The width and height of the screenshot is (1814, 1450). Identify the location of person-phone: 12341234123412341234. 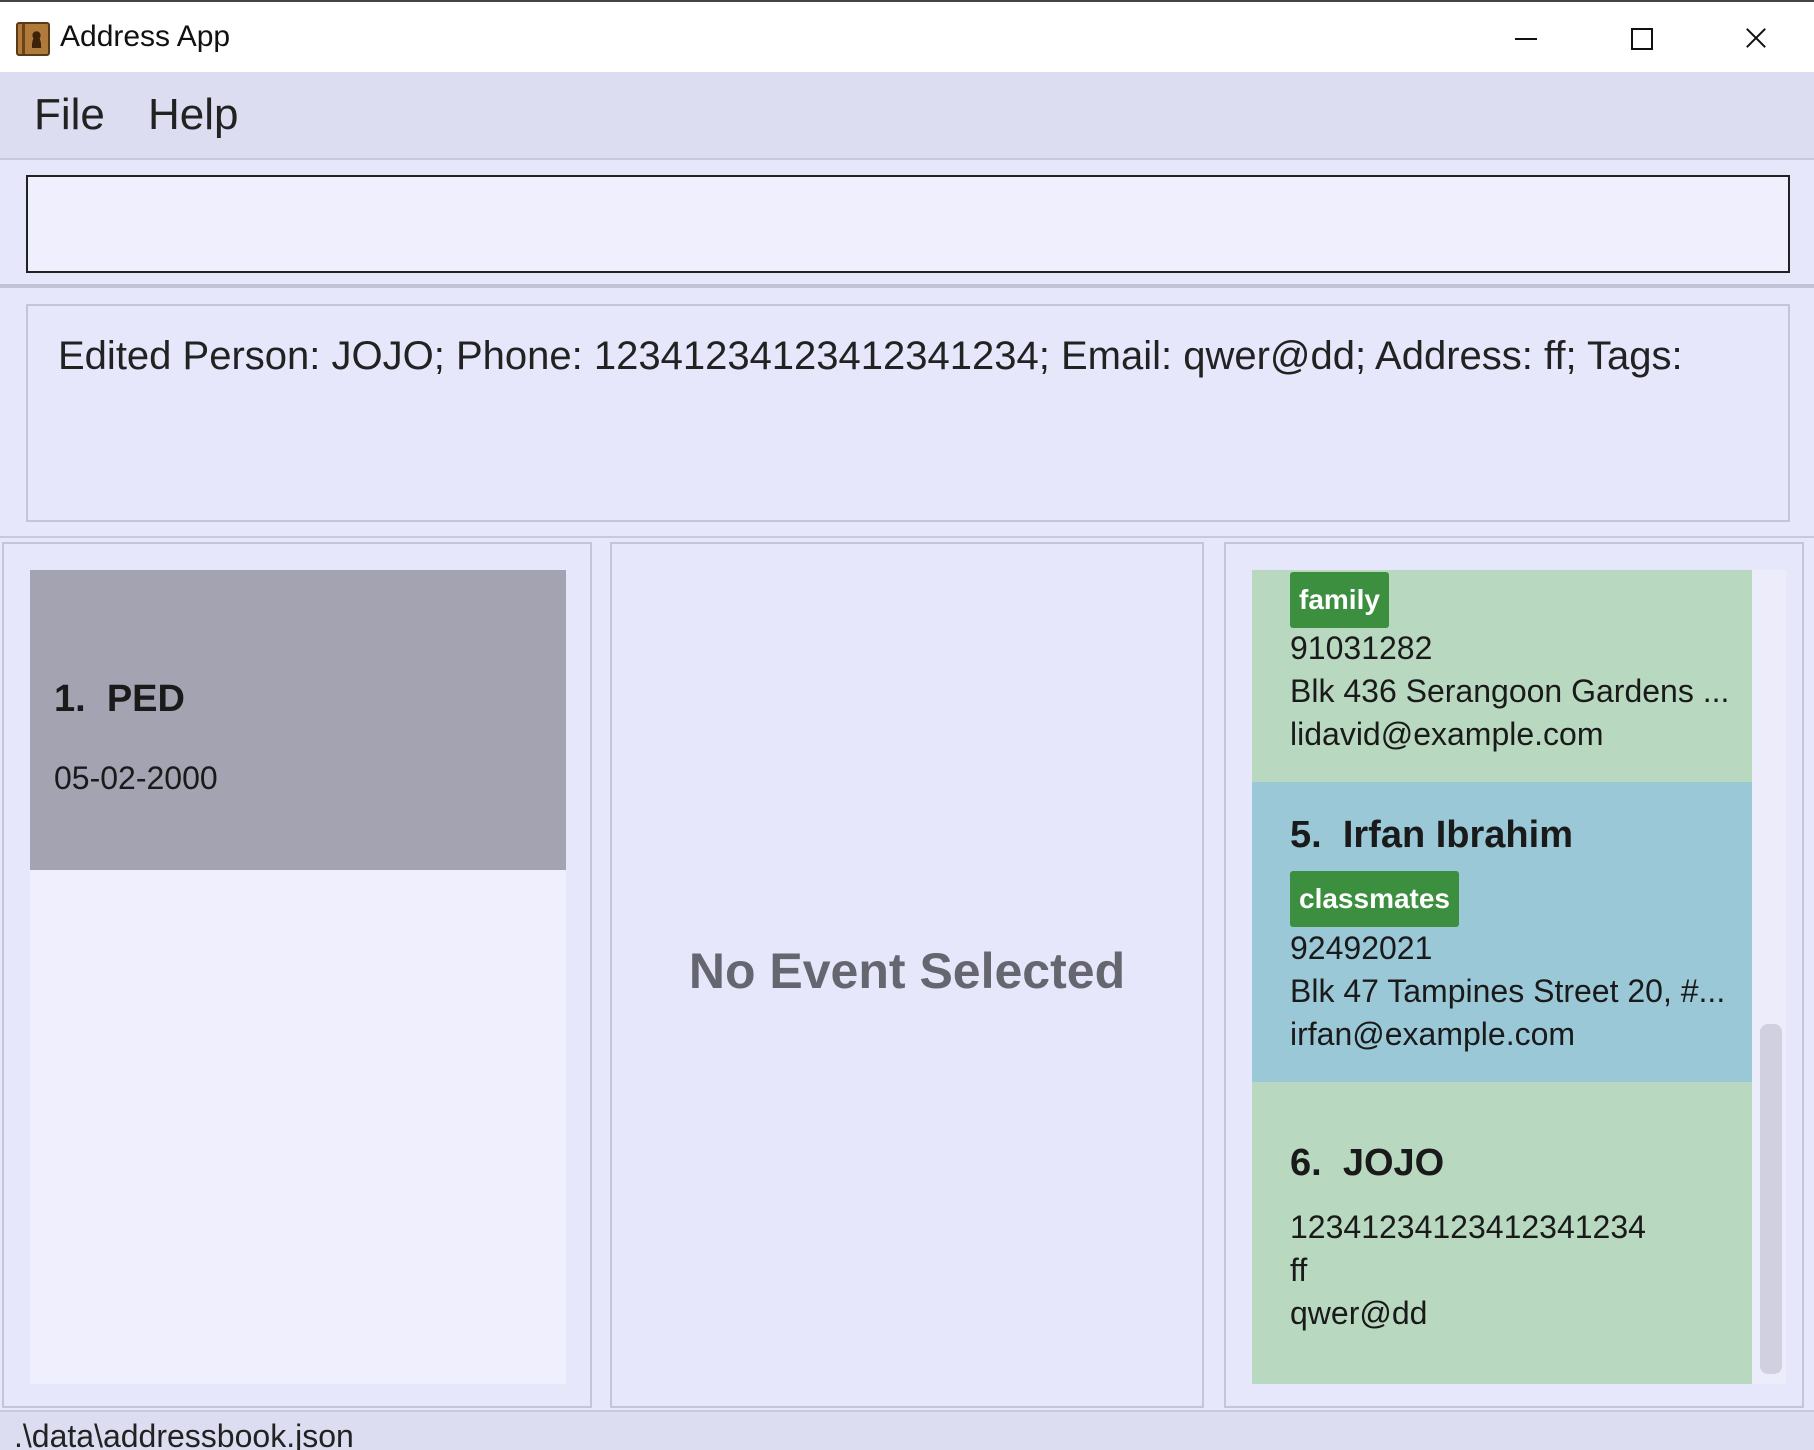
(1468, 1227).